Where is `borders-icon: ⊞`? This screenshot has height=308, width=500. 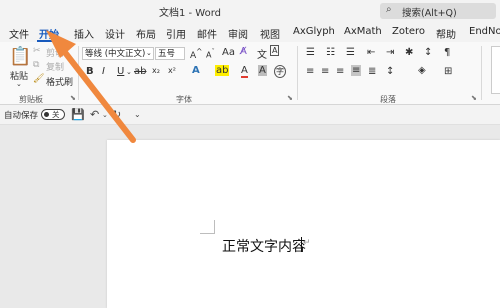
borders-icon: ⊞ is located at coordinates (448, 71).